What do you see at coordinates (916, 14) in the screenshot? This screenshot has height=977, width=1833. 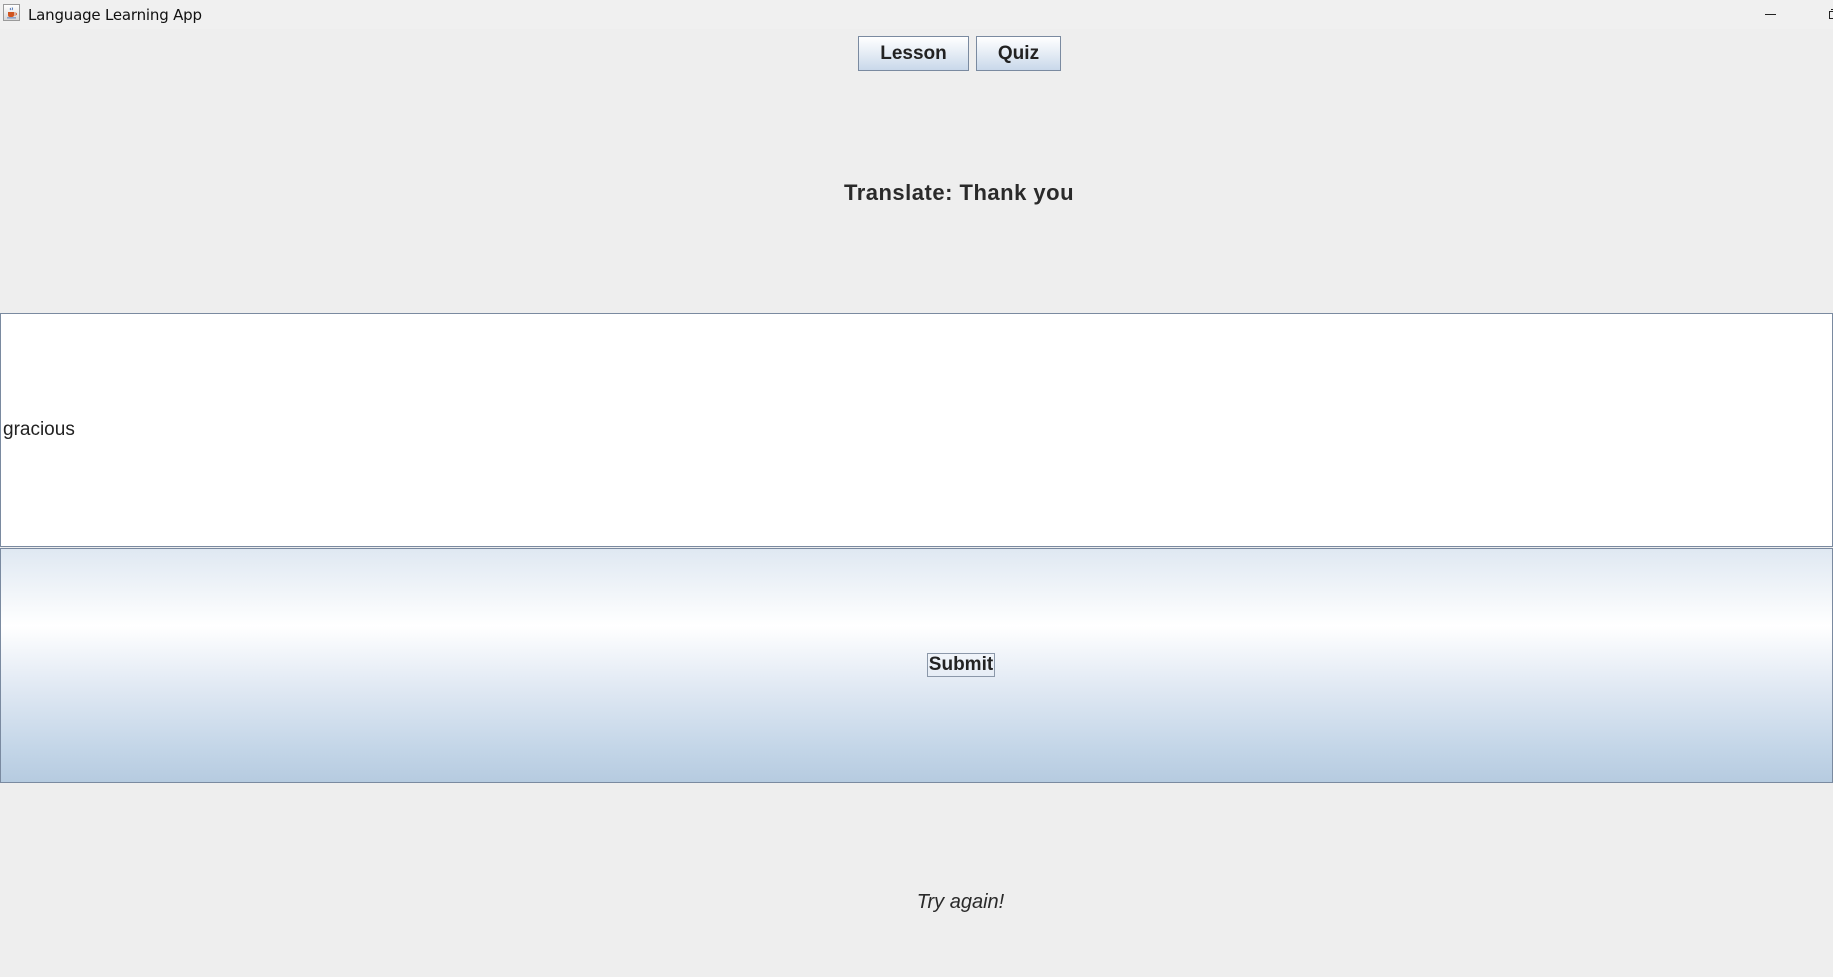 I see `title-bar: Language Learning App` at bounding box center [916, 14].